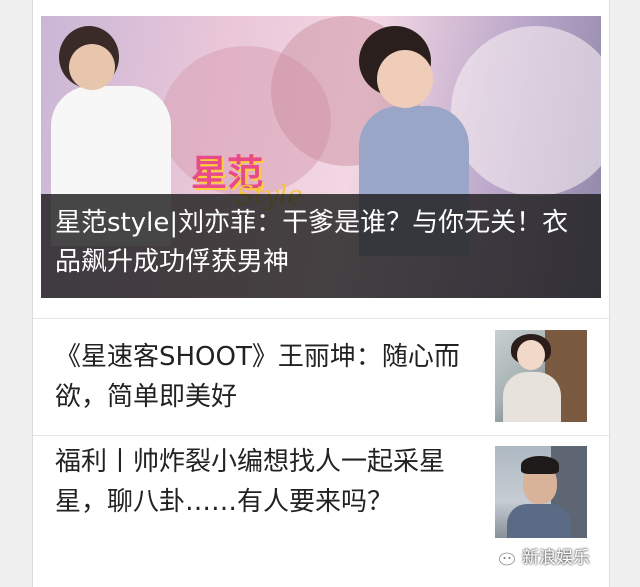 Image resolution: width=640 pixels, height=587 pixels. Describe the element at coordinates (502, 555) in the screenshot. I see `wechat-icon` at that location.